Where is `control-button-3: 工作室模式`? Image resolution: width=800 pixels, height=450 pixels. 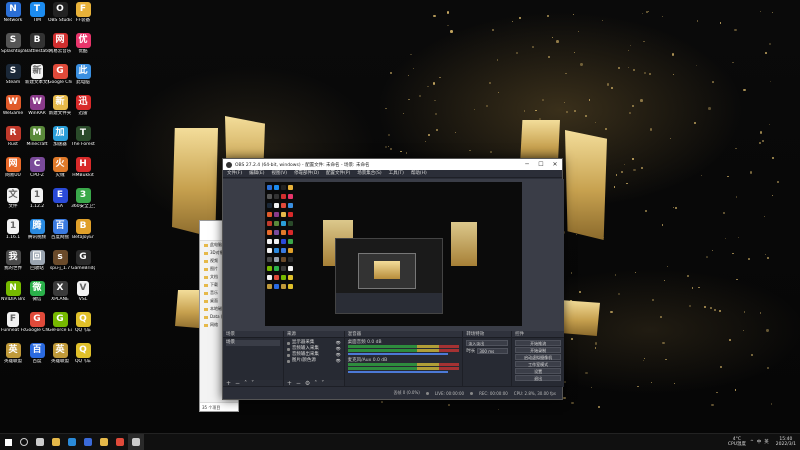
control-button-3: 工作室模式 is located at coordinates (538, 364).